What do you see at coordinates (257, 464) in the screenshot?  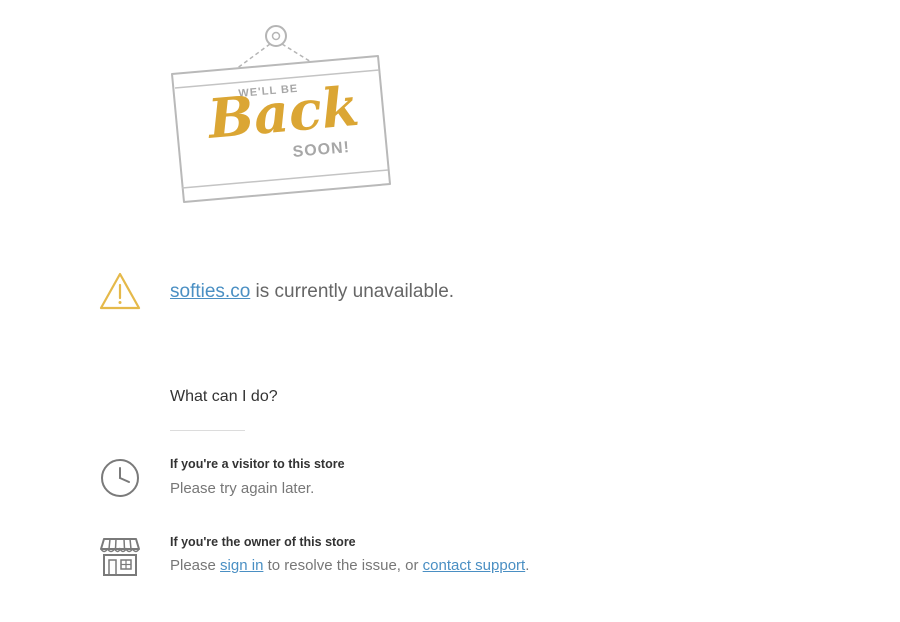 I see `visitor-heading: If you're a visitor to this store` at bounding box center [257, 464].